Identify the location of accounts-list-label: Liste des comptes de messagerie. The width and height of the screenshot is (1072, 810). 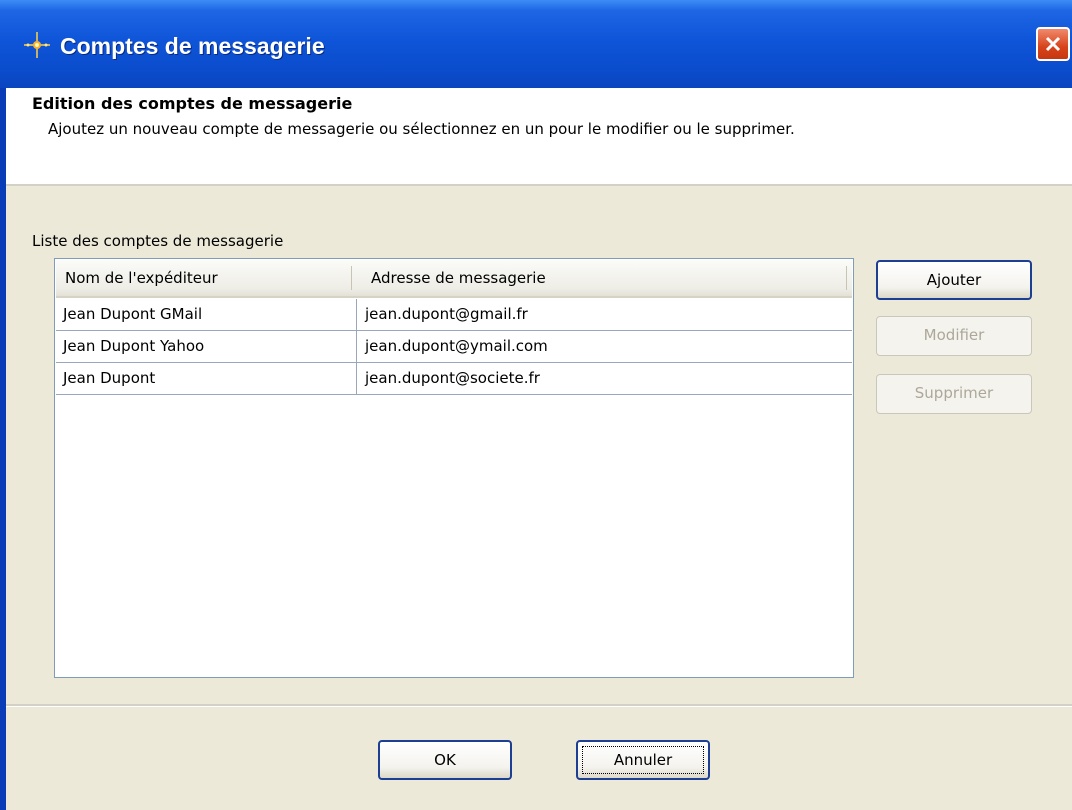
(158, 241).